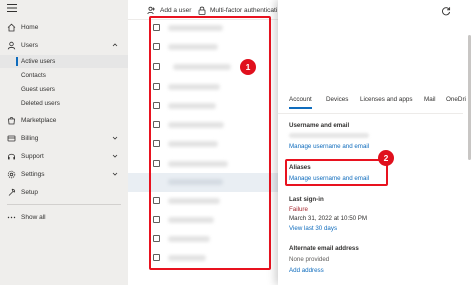 The image size is (474, 285). What do you see at coordinates (64, 192) in the screenshot?
I see `nav-item-setup: Setup` at bounding box center [64, 192].